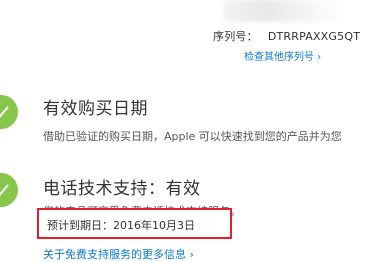  I want to click on serial-number-label: 序列号：, so click(235, 36).